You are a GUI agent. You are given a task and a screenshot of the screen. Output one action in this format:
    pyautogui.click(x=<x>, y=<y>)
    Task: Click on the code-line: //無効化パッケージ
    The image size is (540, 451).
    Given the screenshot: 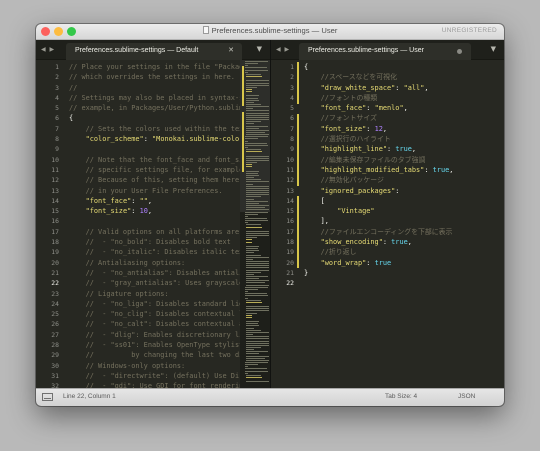 What is the action you would take?
    pyautogui.click(x=404, y=180)
    